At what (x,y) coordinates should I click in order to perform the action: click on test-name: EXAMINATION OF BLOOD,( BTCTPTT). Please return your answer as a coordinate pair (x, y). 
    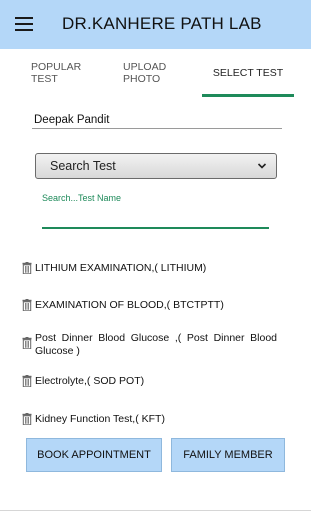
    Looking at the image, I should click on (129, 305).